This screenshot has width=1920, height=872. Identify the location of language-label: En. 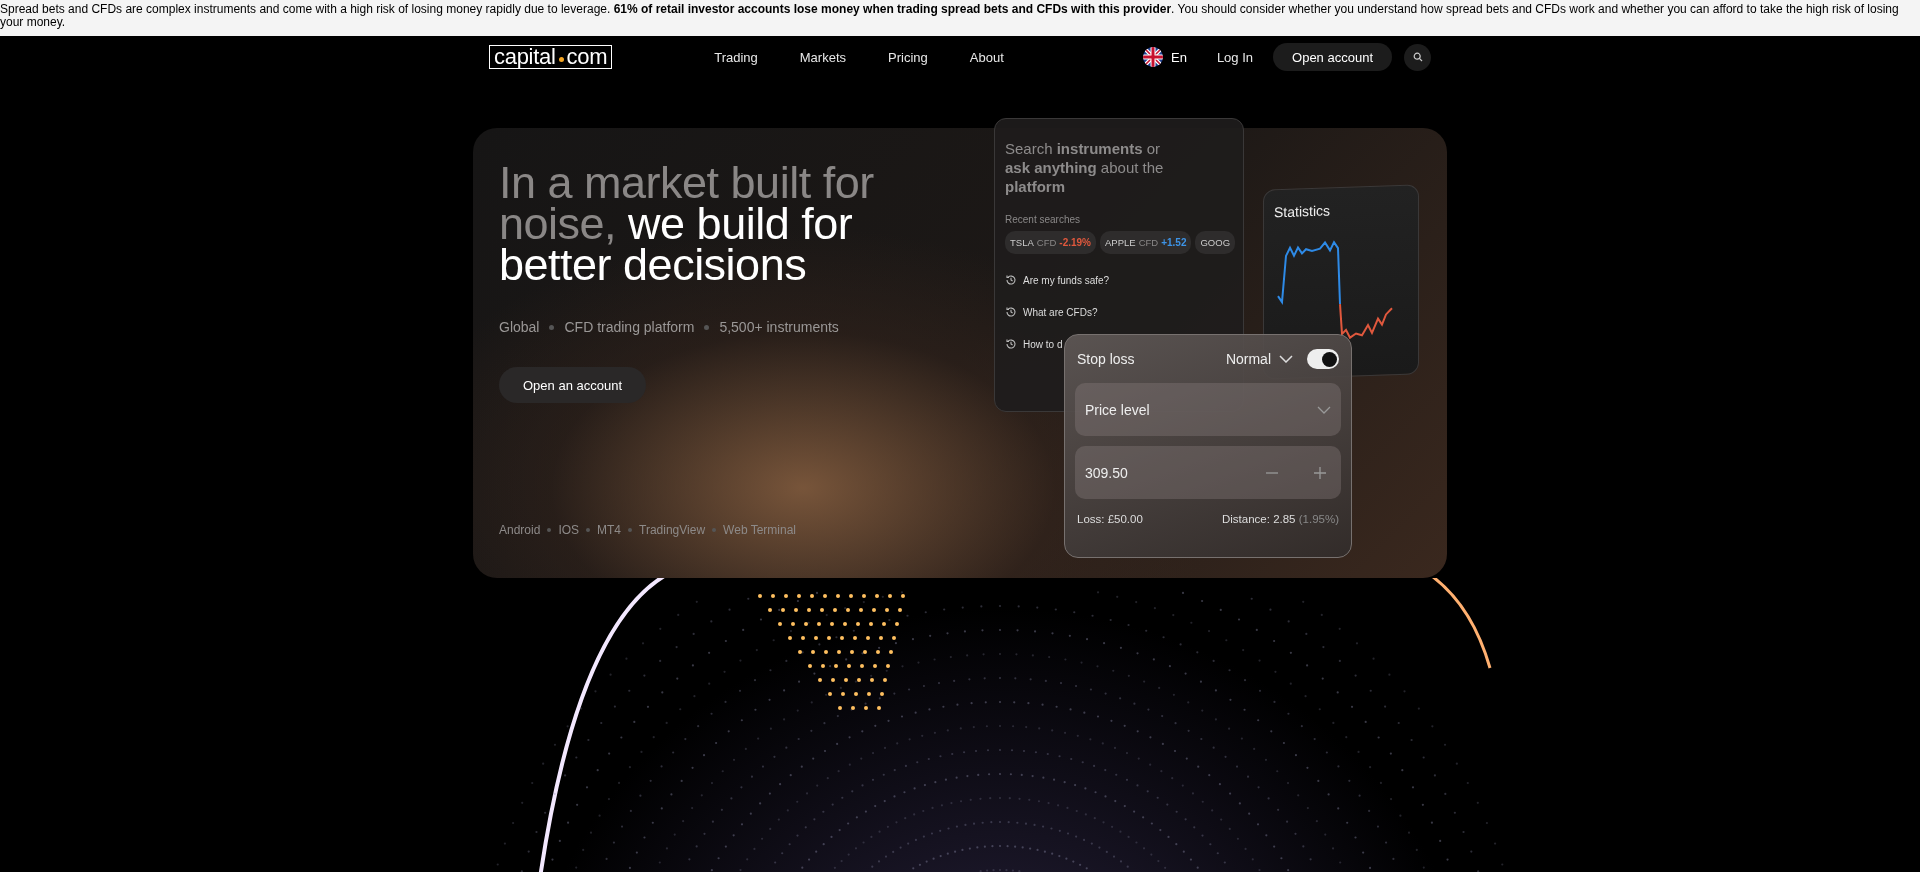
(1179, 57).